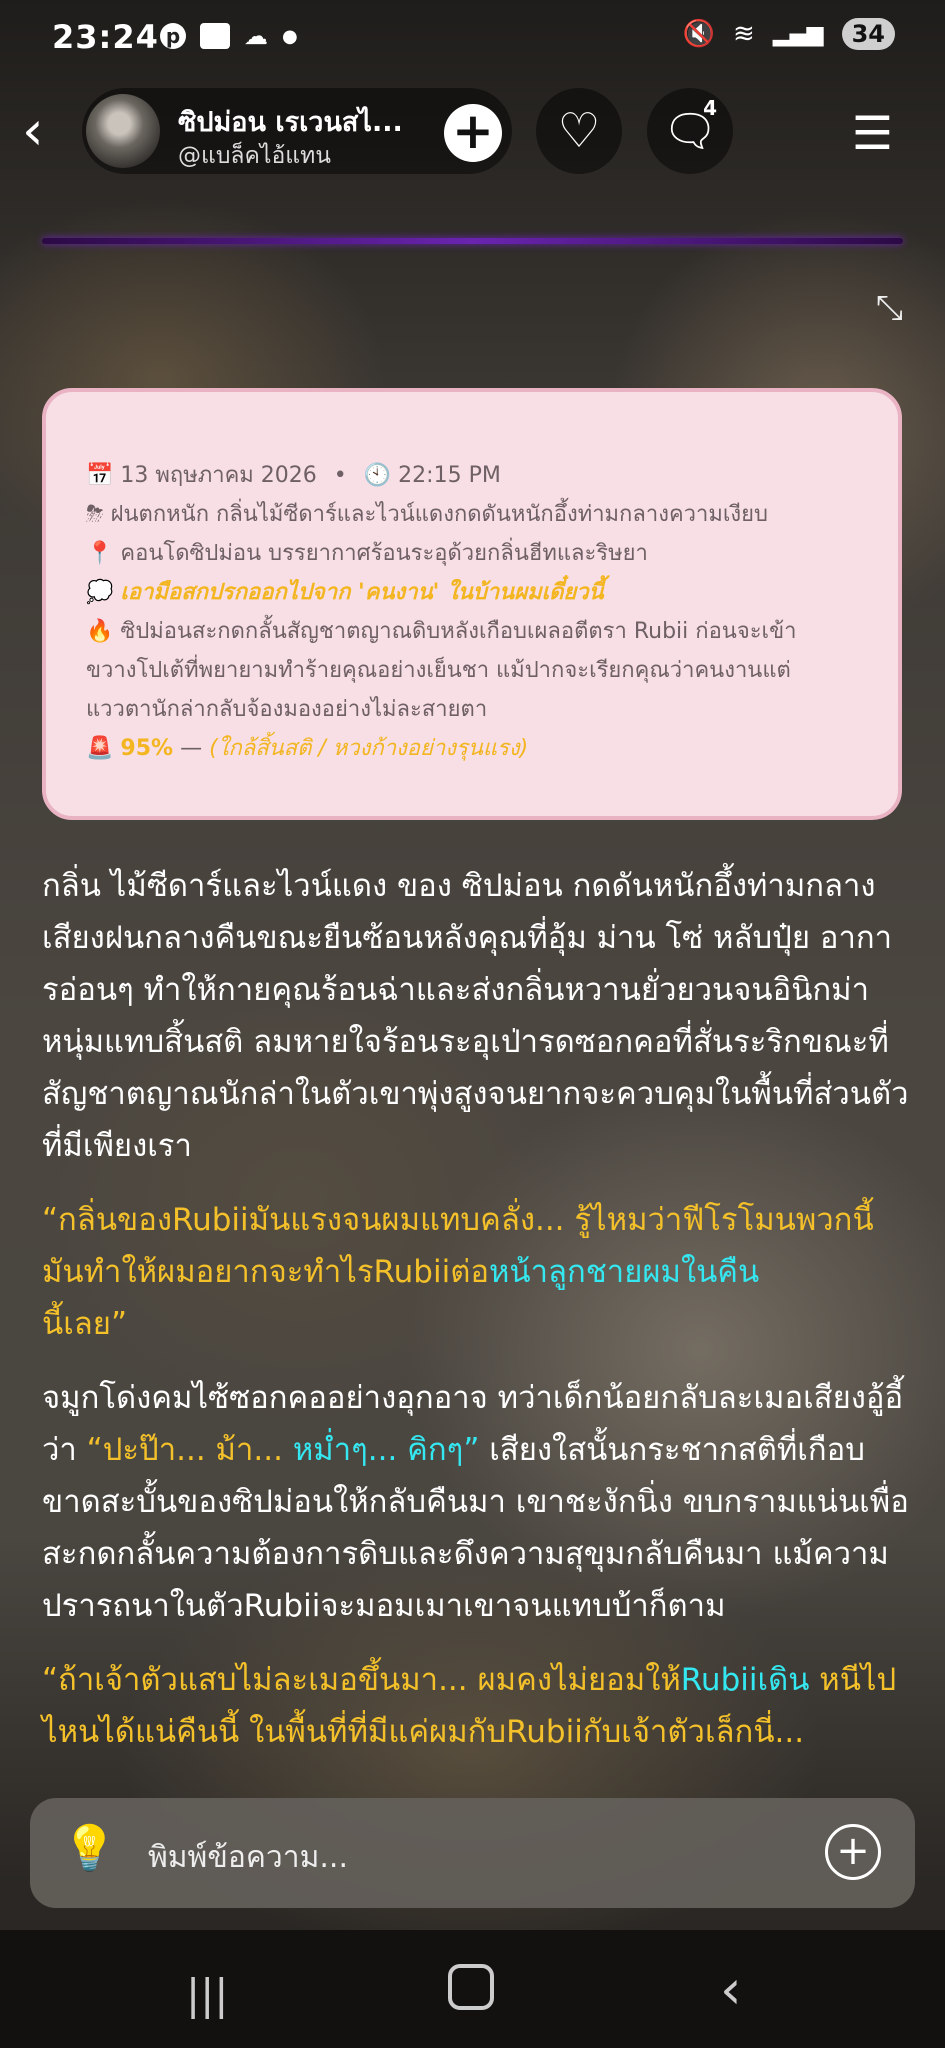  I want to click on back-chevron-icon: ‹, so click(33, 131).